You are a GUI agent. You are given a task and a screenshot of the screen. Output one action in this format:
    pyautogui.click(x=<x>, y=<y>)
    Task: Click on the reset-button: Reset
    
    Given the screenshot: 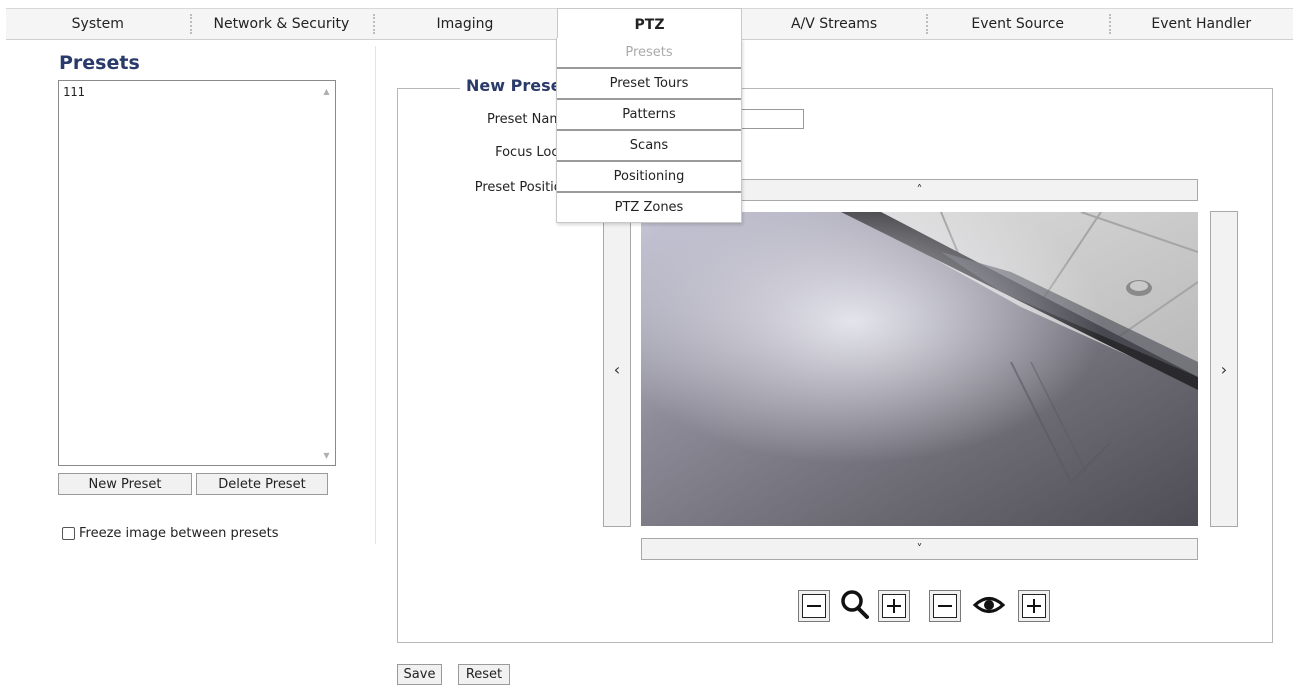 What is the action you would take?
    pyautogui.click(x=484, y=674)
    